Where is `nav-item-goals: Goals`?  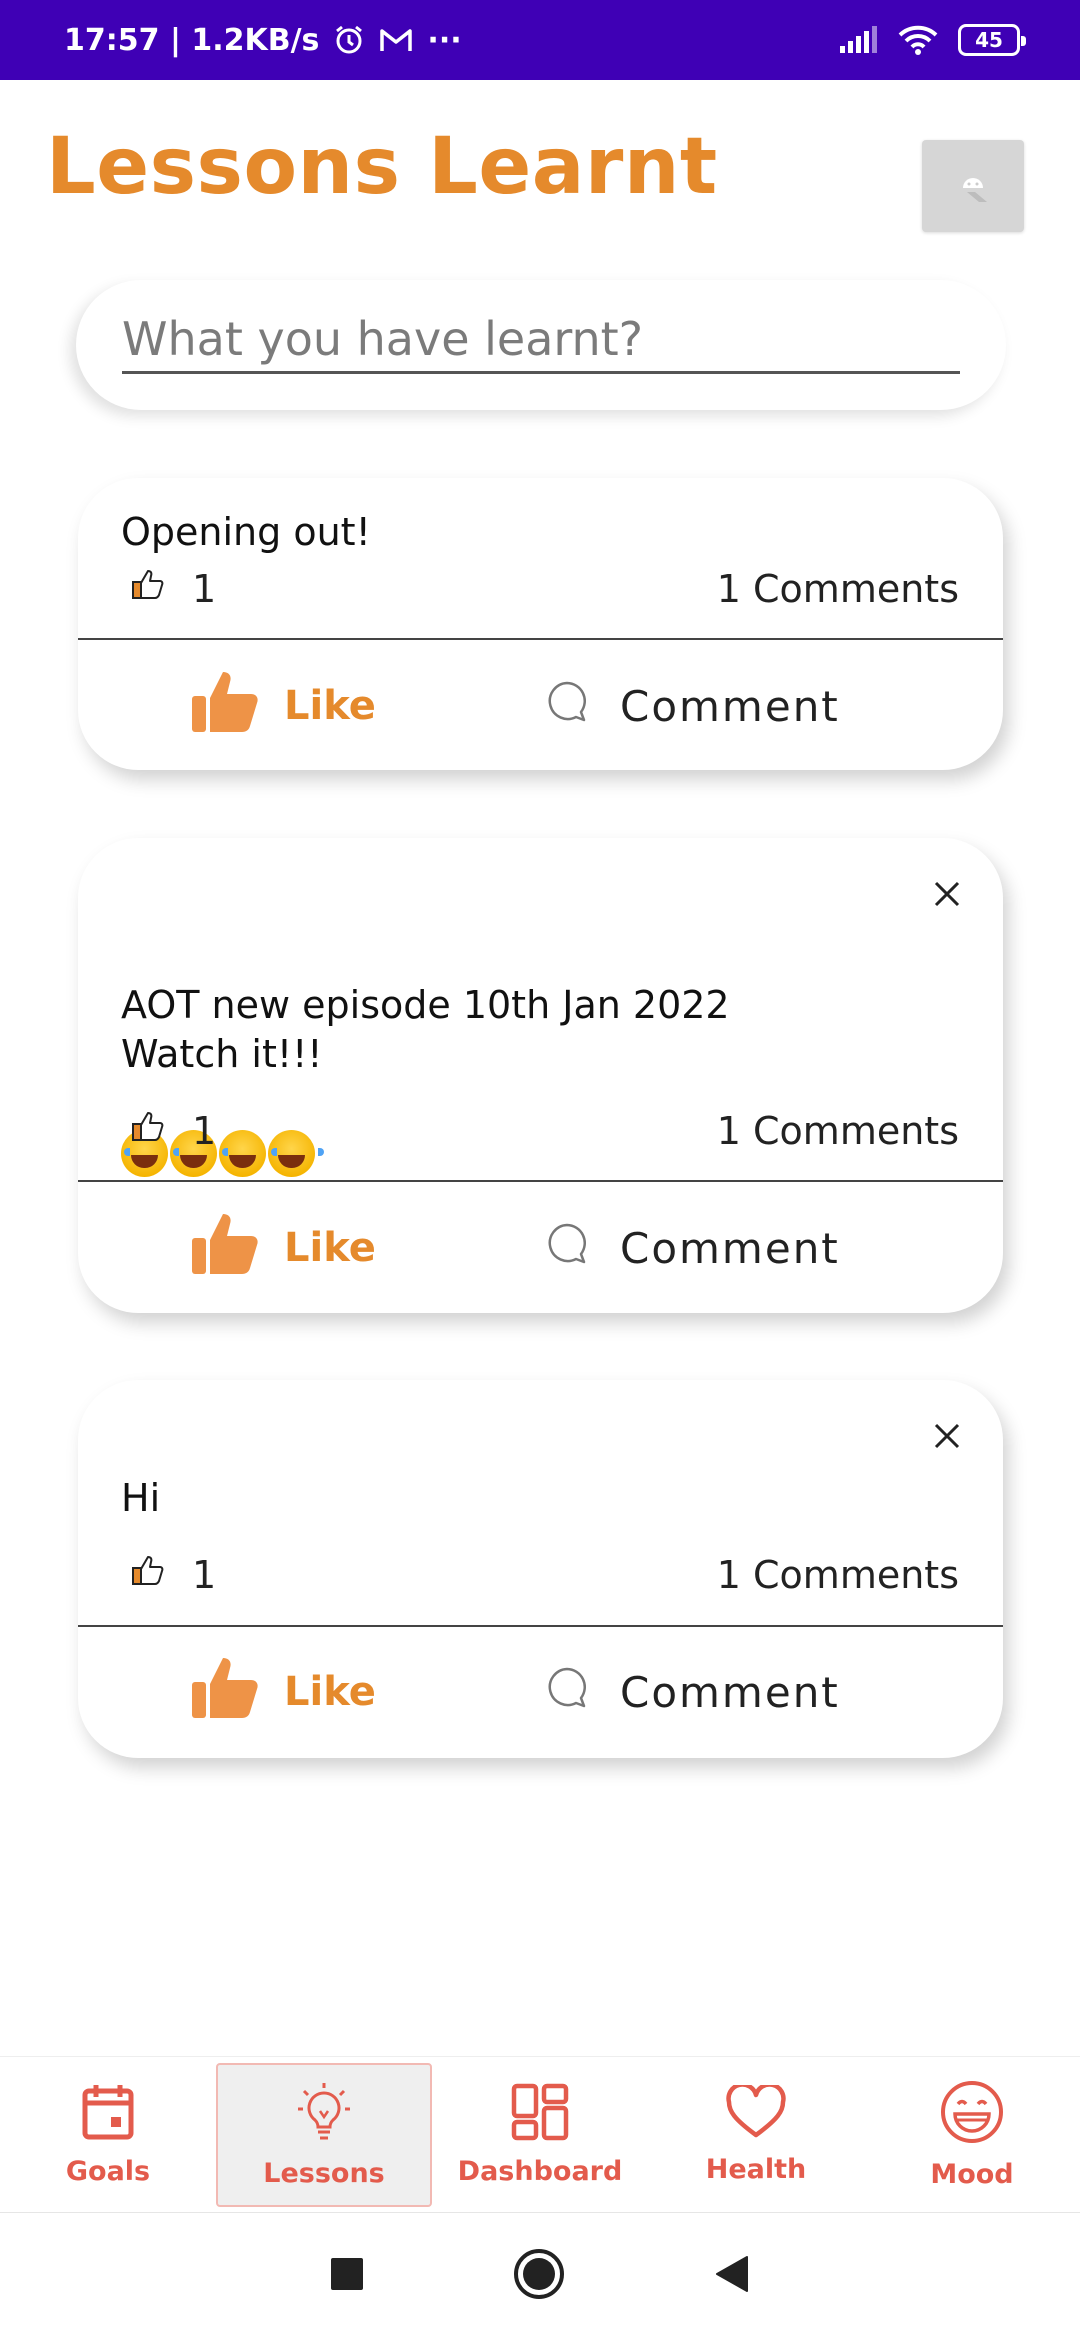 nav-item-goals: Goals is located at coordinates (108, 2135).